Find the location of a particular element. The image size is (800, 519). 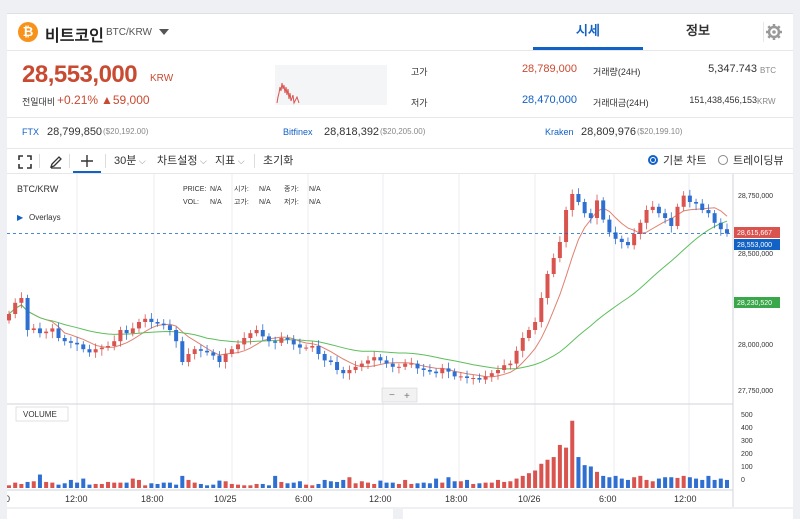

coin-pair: BTC/KRW is located at coordinates (129, 32).